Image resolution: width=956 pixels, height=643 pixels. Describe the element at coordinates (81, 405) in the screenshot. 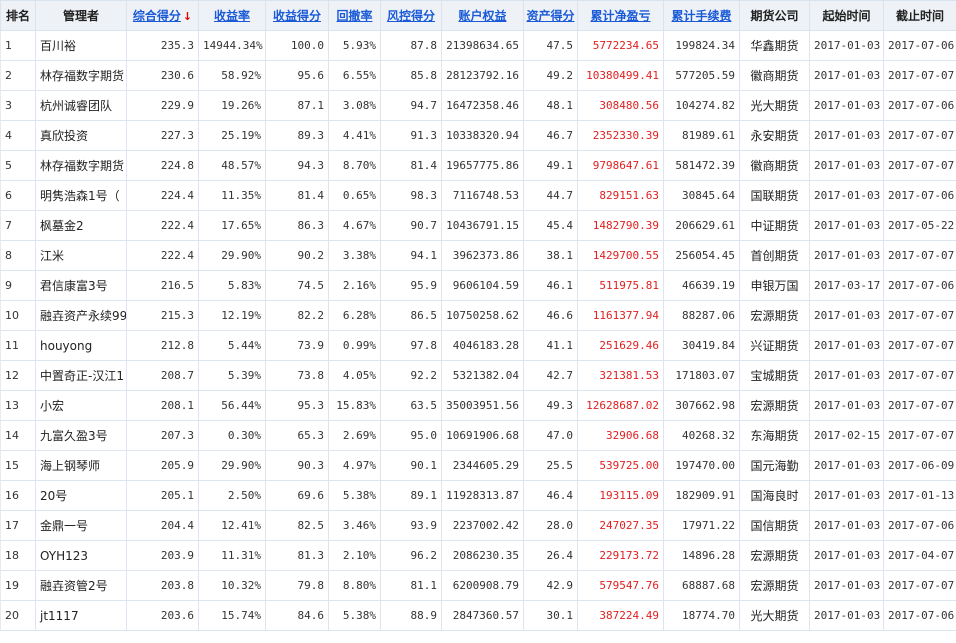

I see `manager-name: 小宏` at that location.